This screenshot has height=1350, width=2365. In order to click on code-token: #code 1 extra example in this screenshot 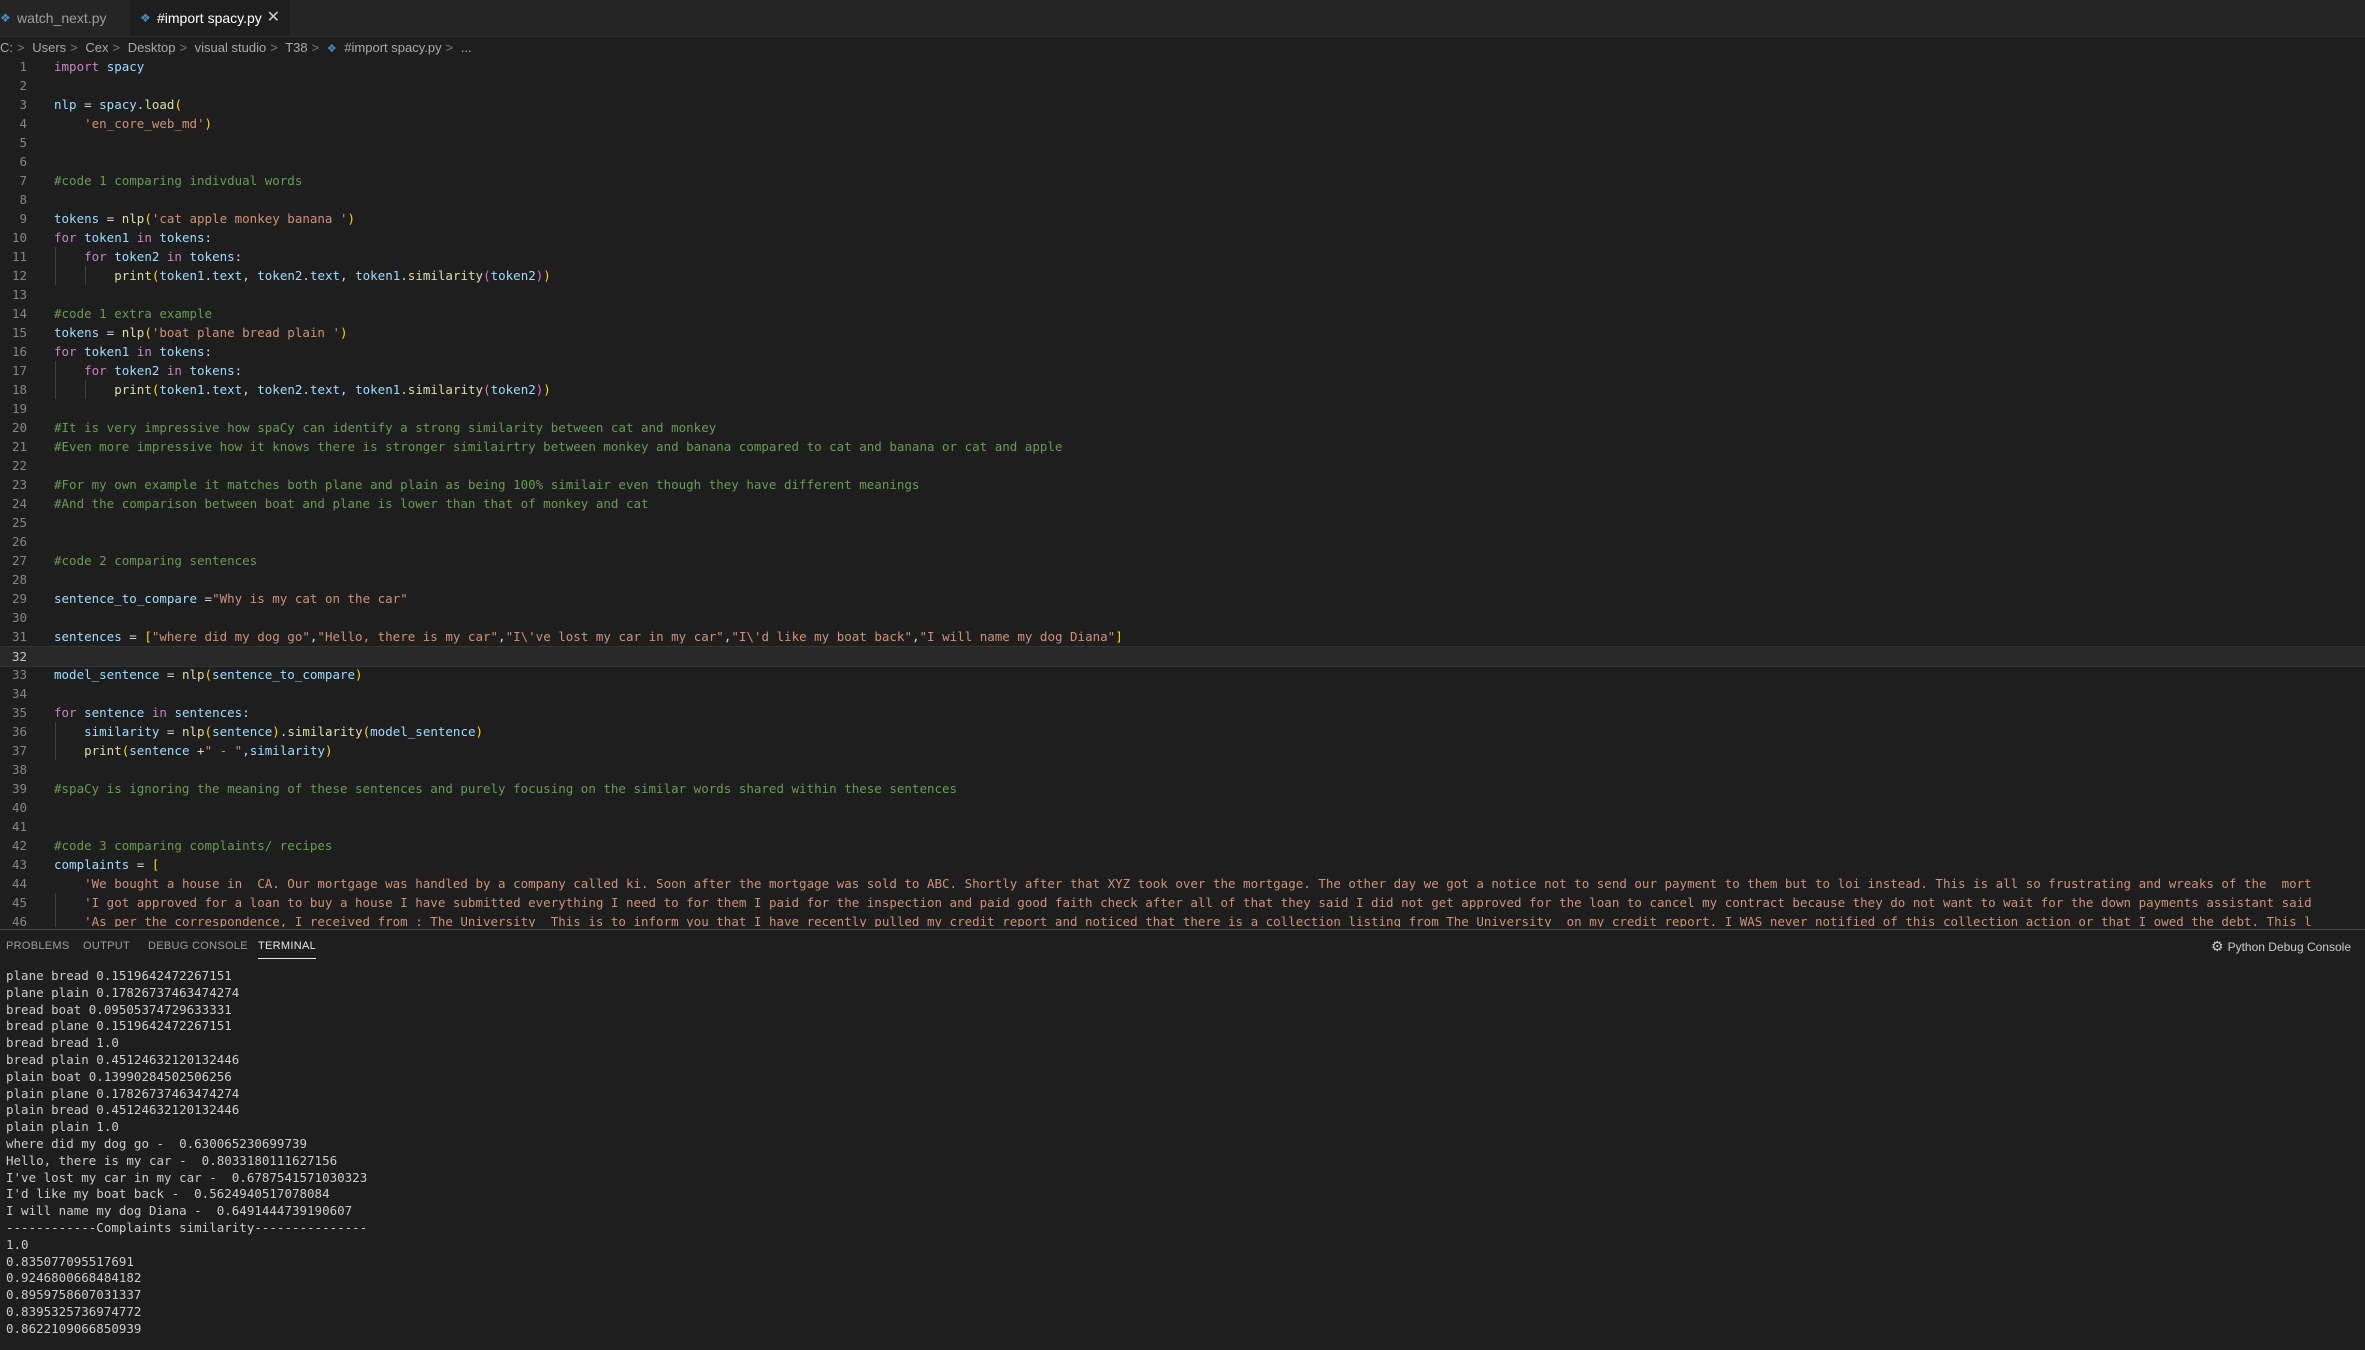, I will do `click(133, 313)`.